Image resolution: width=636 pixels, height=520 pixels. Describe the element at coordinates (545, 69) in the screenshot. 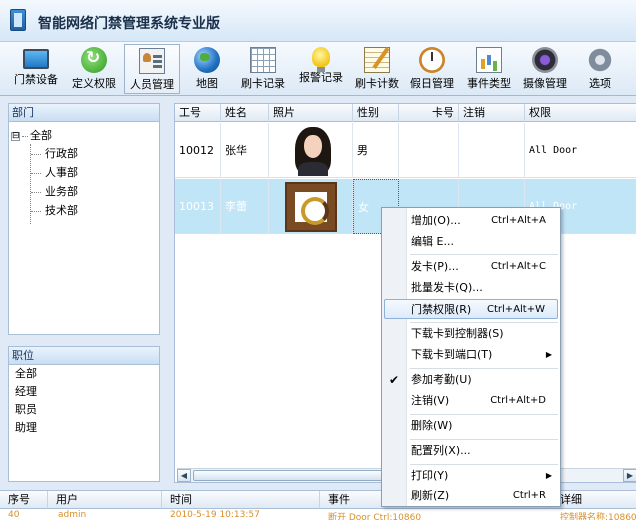

I see `toolbar-button-cameras: 摄像管理` at that location.